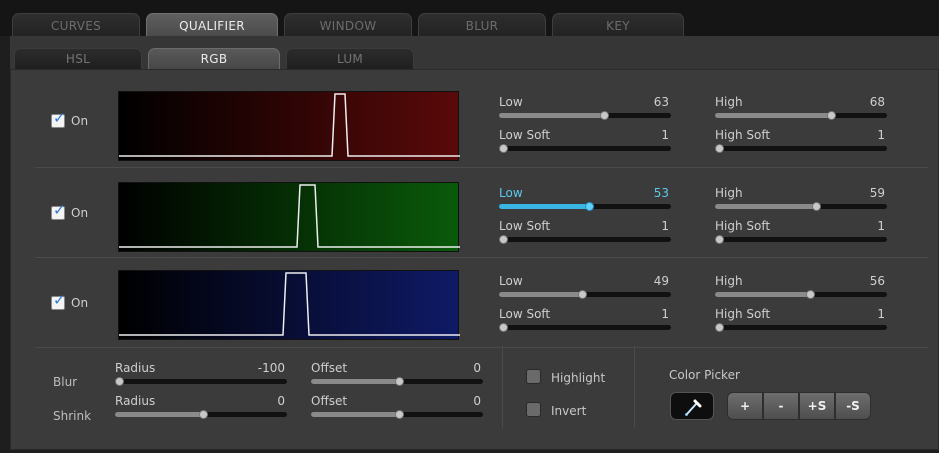 The image size is (939, 453). What do you see at coordinates (801, 141) in the screenshot?
I see `red-high-soft-slider: High Soft 1` at bounding box center [801, 141].